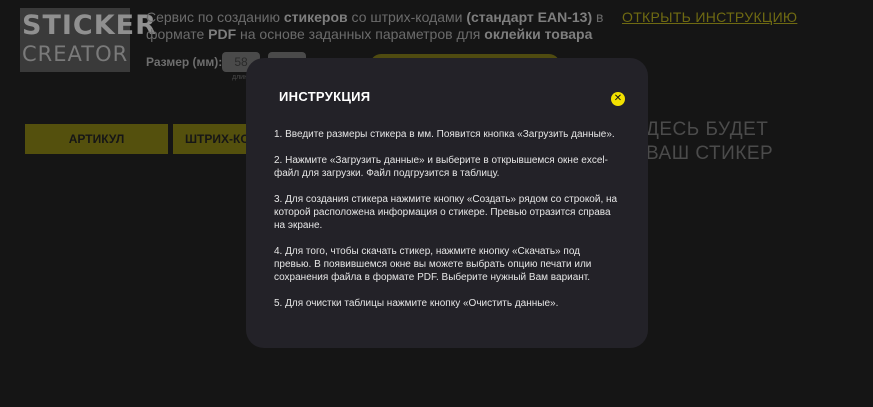 Image resolution: width=873 pixels, height=407 pixels. What do you see at coordinates (315, 17) in the screenshot?
I see `tagline-part: стикеров` at bounding box center [315, 17].